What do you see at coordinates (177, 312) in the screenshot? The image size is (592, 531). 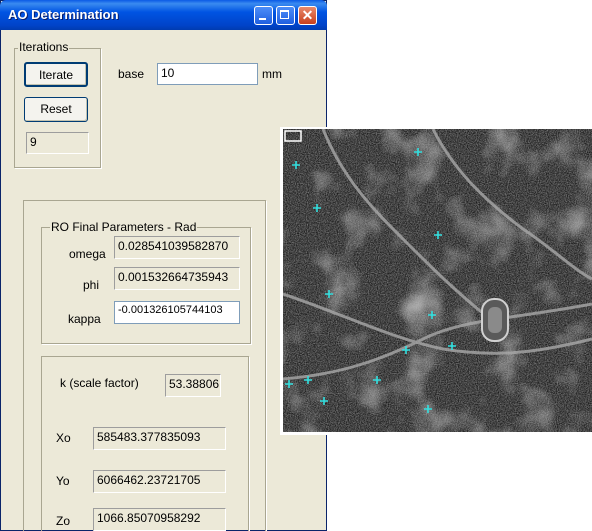 I see `kappa-value: -0.001326105744103` at bounding box center [177, 312].